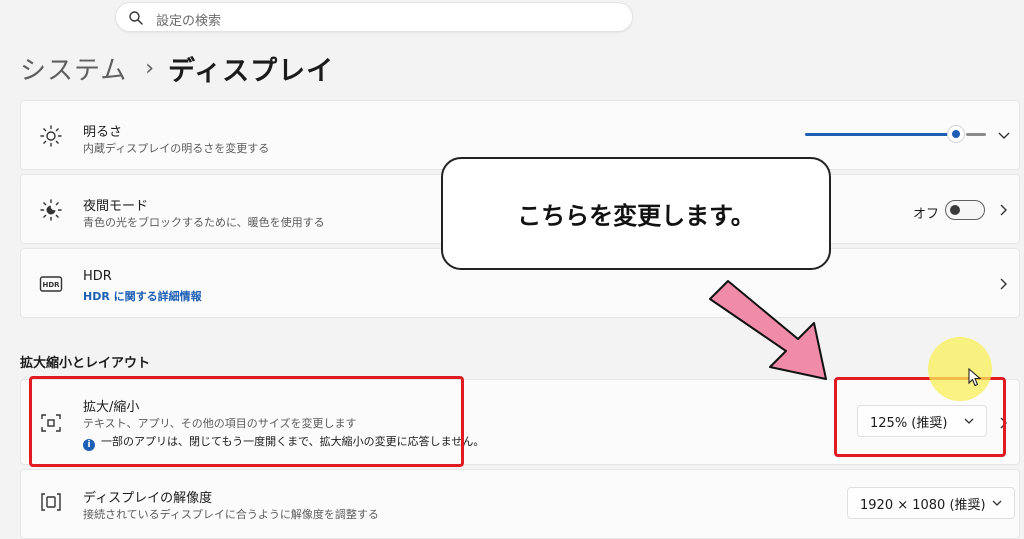 The height and width of the screenshot is (539, 1024). What do you see at coordinates (374, 17) in the screenshot?
I see `search-box: 設定の検索` at bounding box center [374, 17].